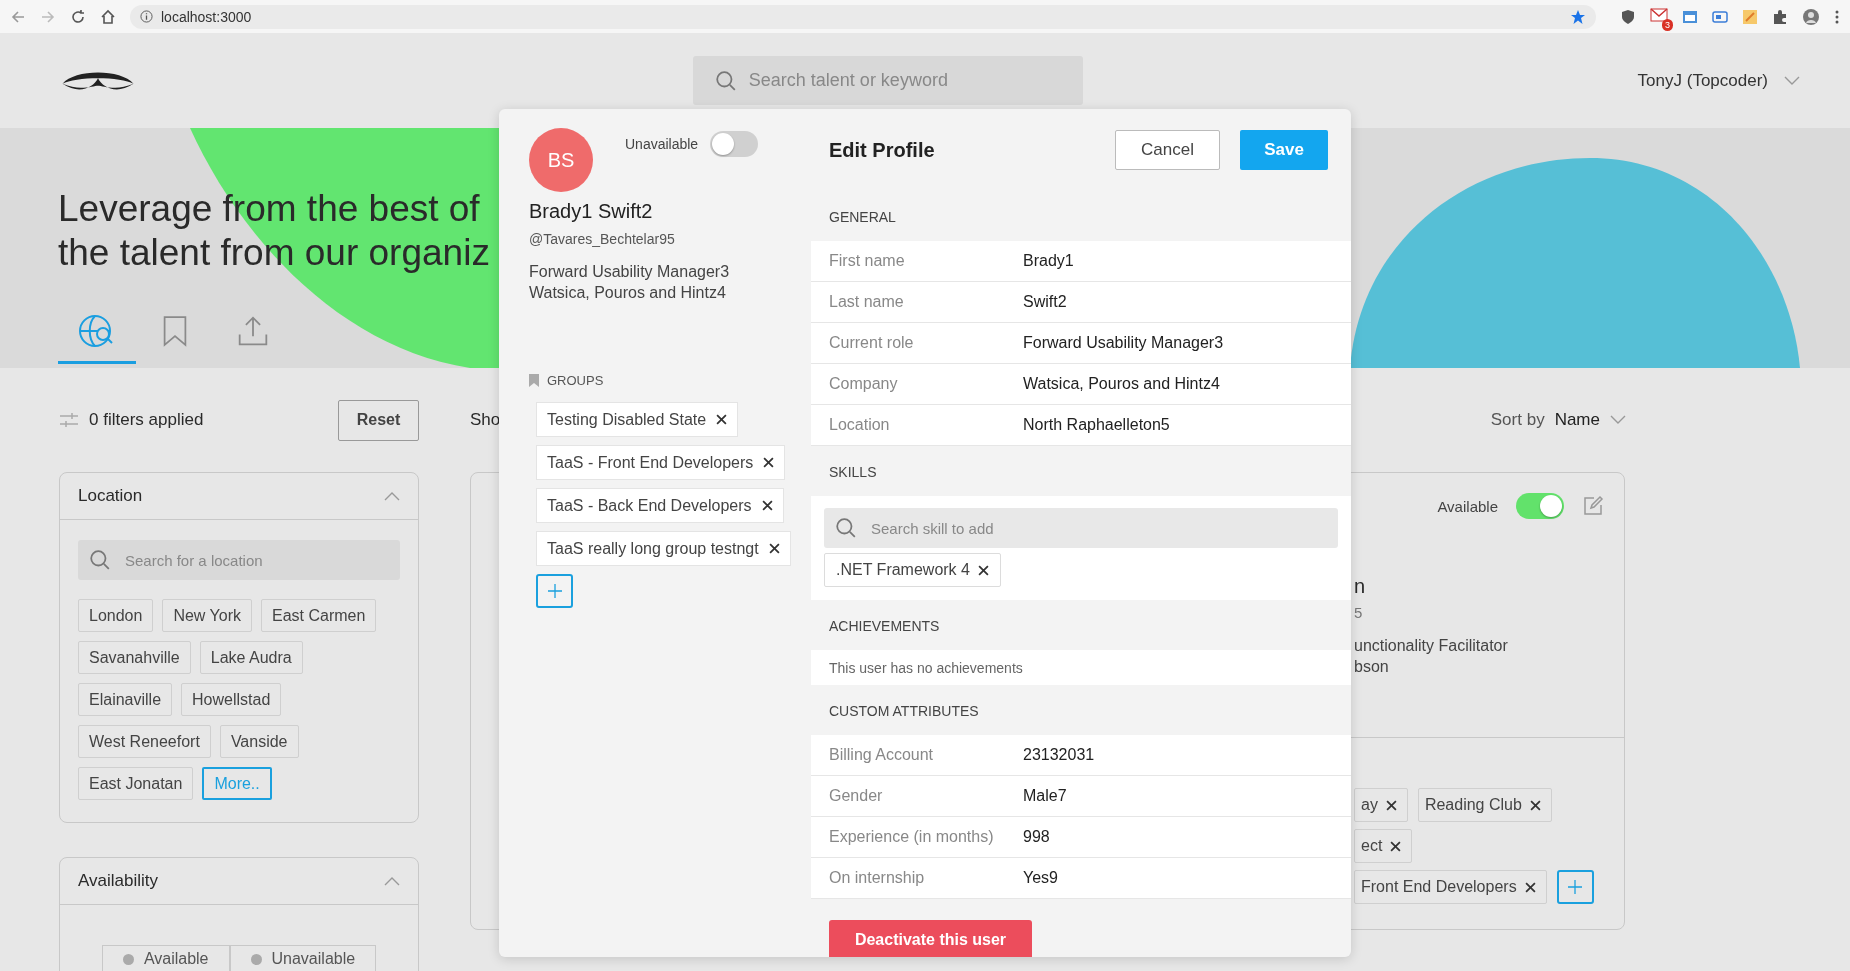 Image resolution: width=1850 pixels, height=971 pixels. What do you see at coordinates (108, 16) in the screenshot?
I see `home-icon` at bounding box center [108, 16].